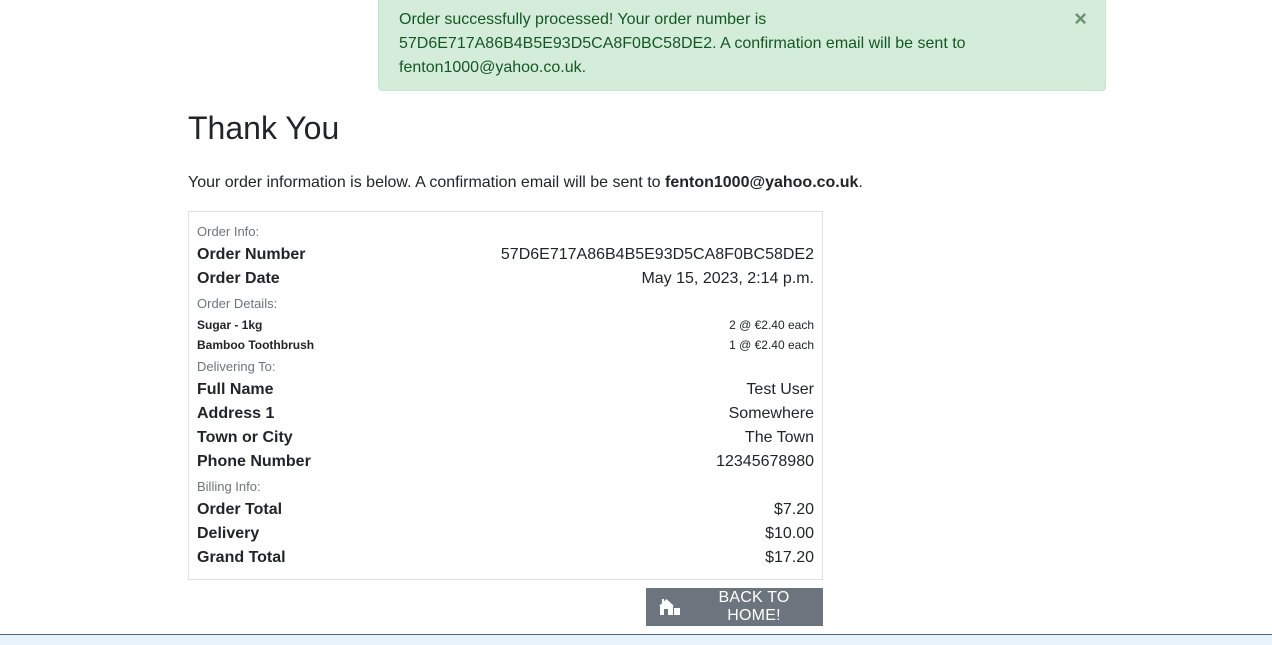  What do you see at coordinates (636, 639) in the screenshot?
I see `footer-strip` at bounding box center [636, 639].